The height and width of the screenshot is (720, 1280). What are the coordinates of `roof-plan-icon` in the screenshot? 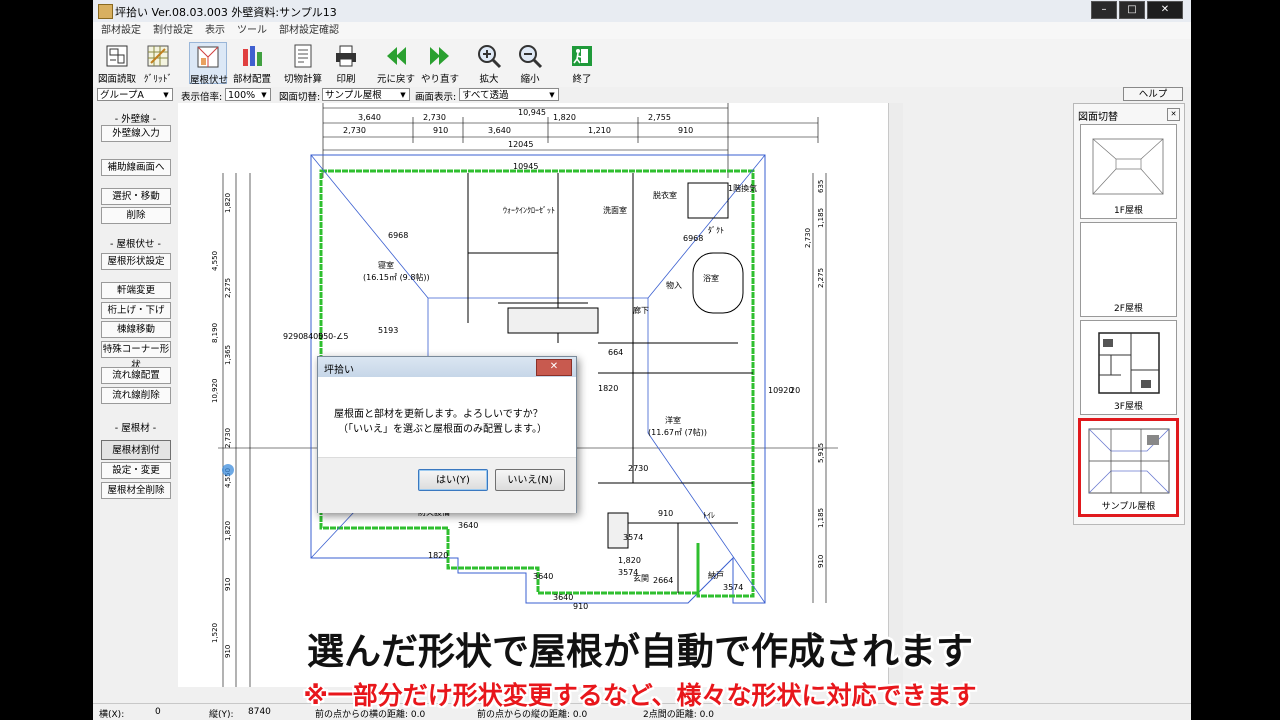 It's located at (208, 57).